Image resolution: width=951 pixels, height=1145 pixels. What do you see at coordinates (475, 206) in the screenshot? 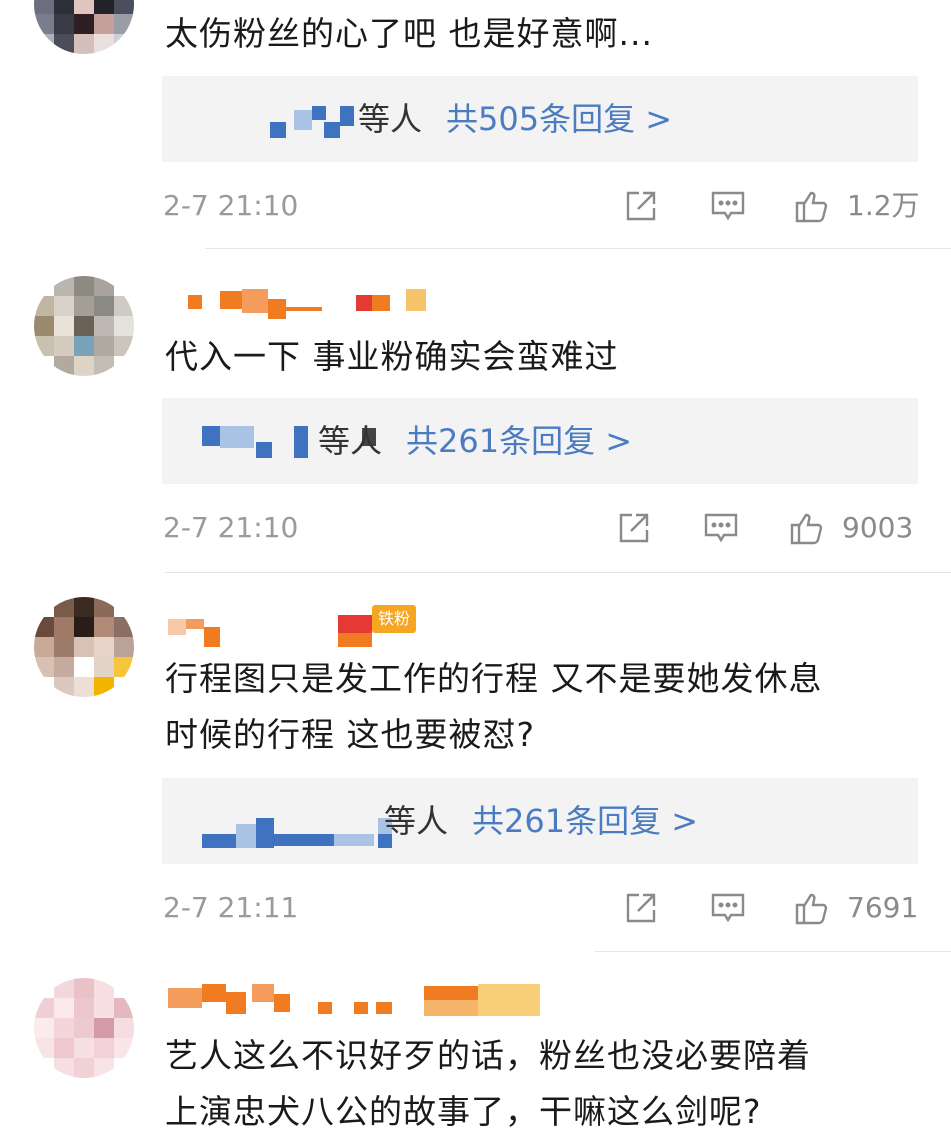
I see `comment-meta: 2-7 21:10 1.2万` at bounding box center [475, 206].